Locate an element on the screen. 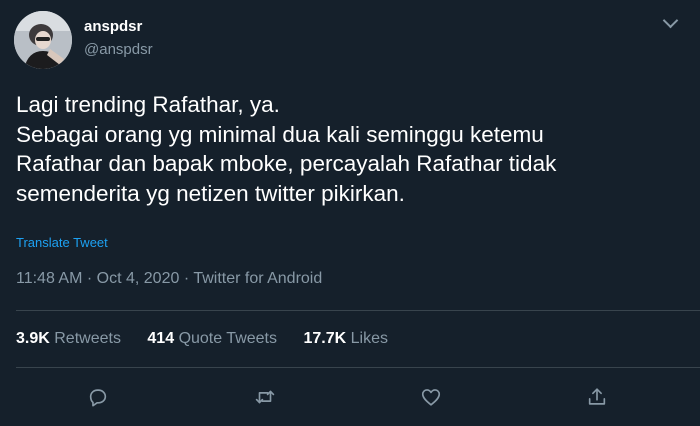 The height and width of the screenshot is (426, 700). chevron-down-icon is located at coordinates (670, 20).